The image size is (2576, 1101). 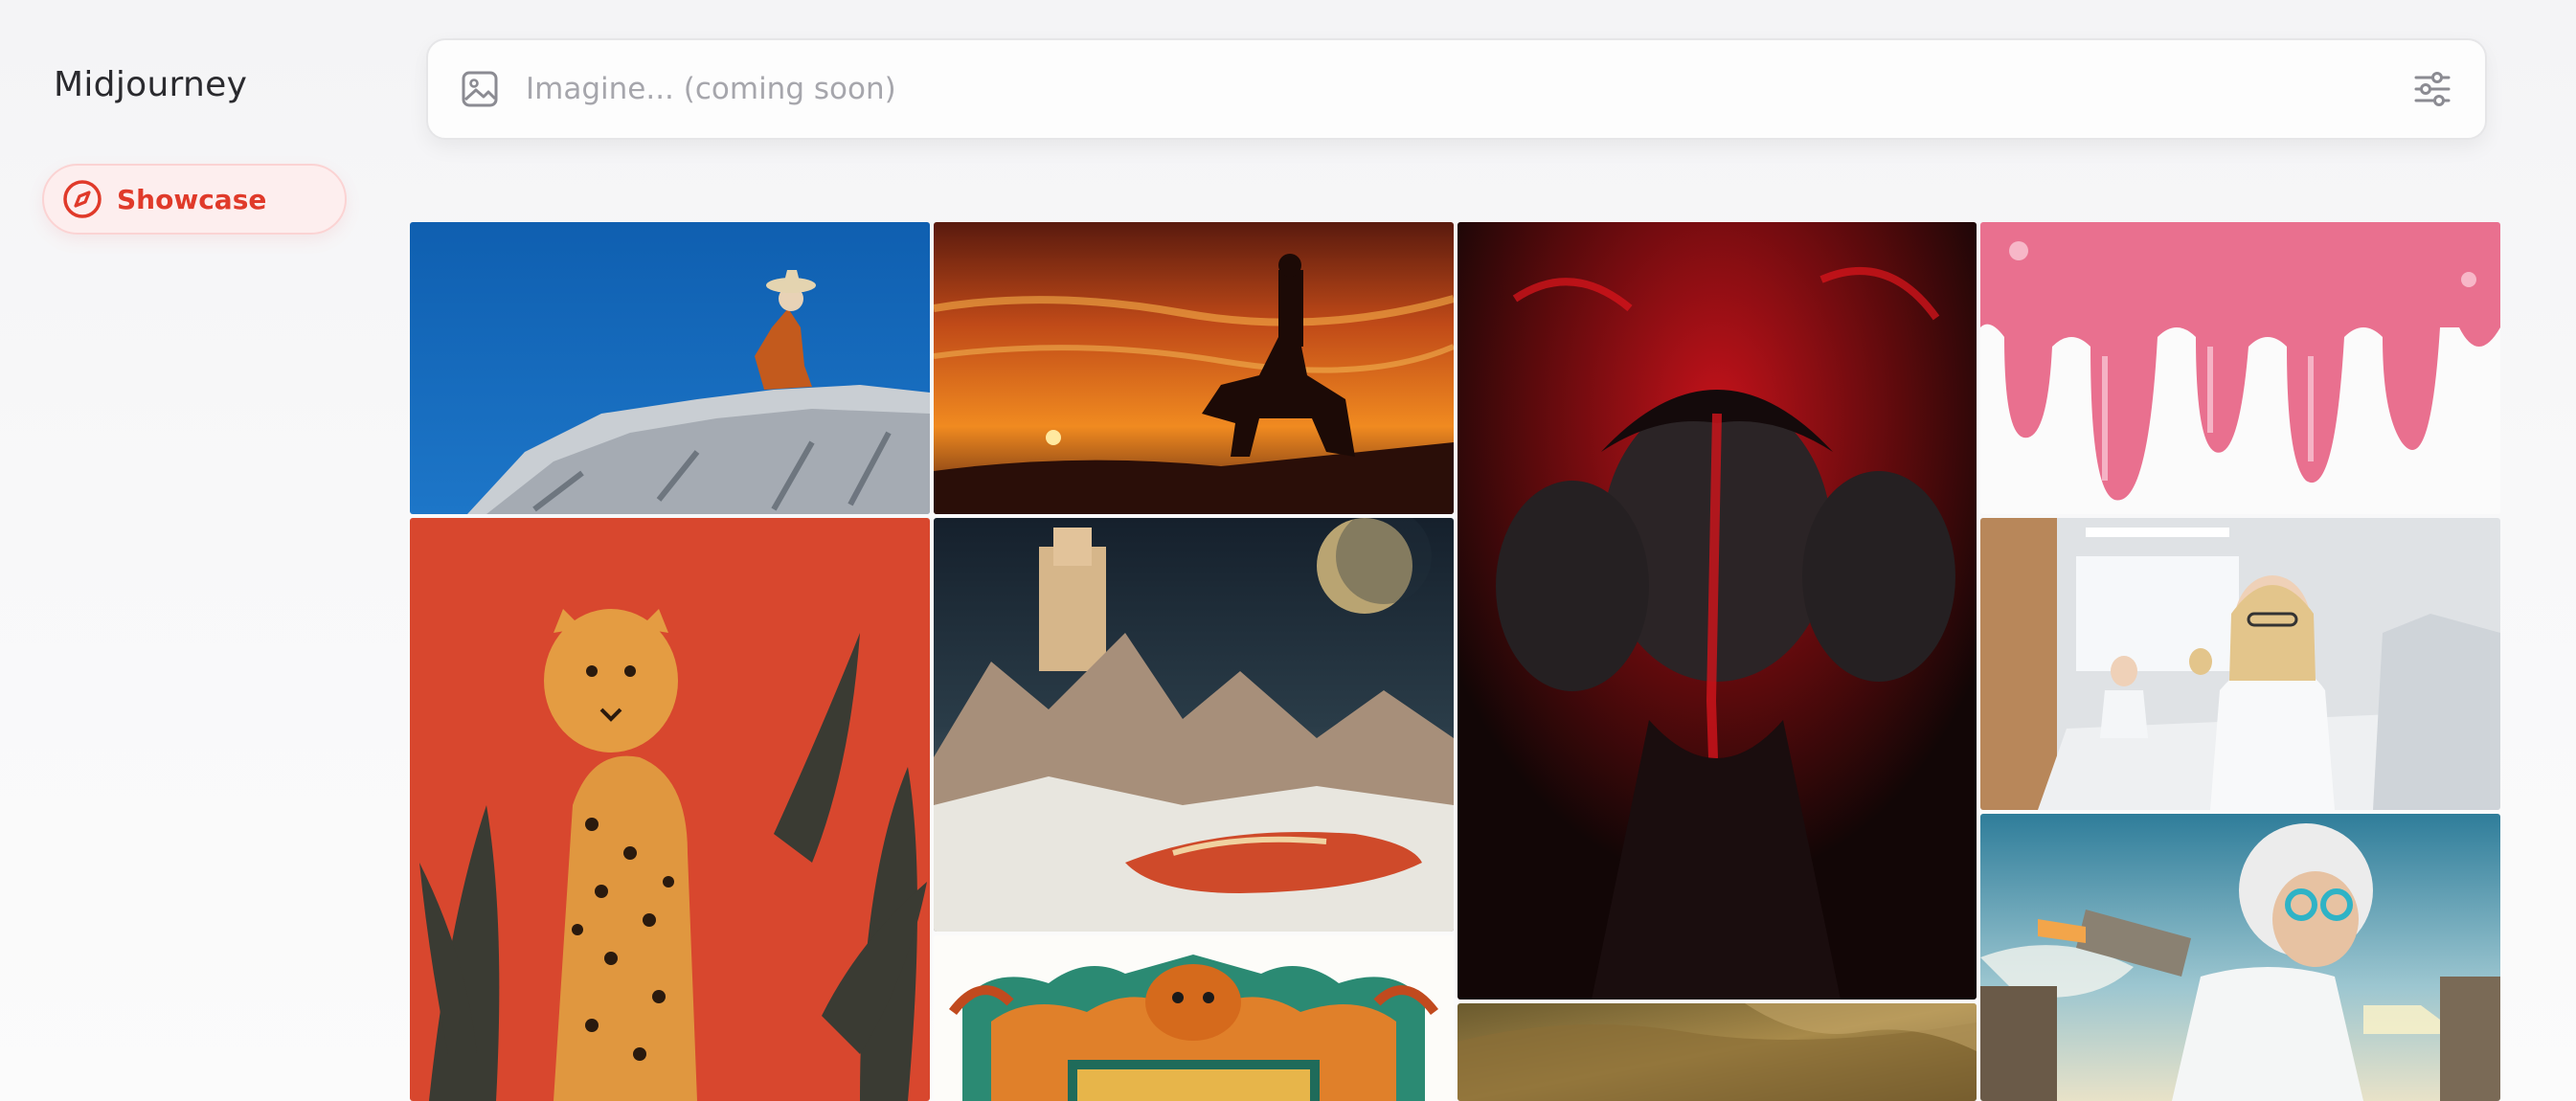 I want to click on search-bar, so click(x=1456, y=89).